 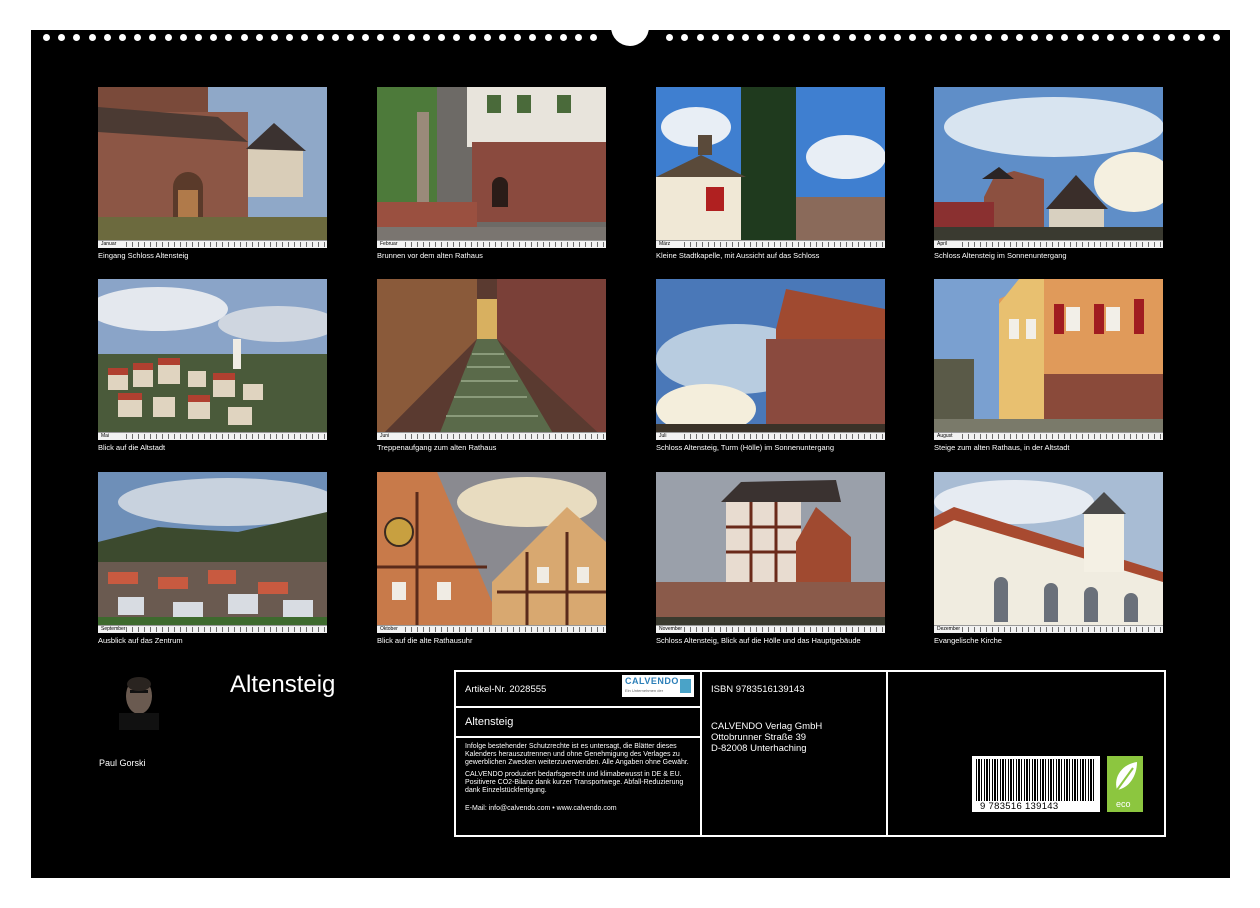 I want to click on tile-oktober: Oktober Blick auf die alte Rathausuhr, so click(x=491, y=558).